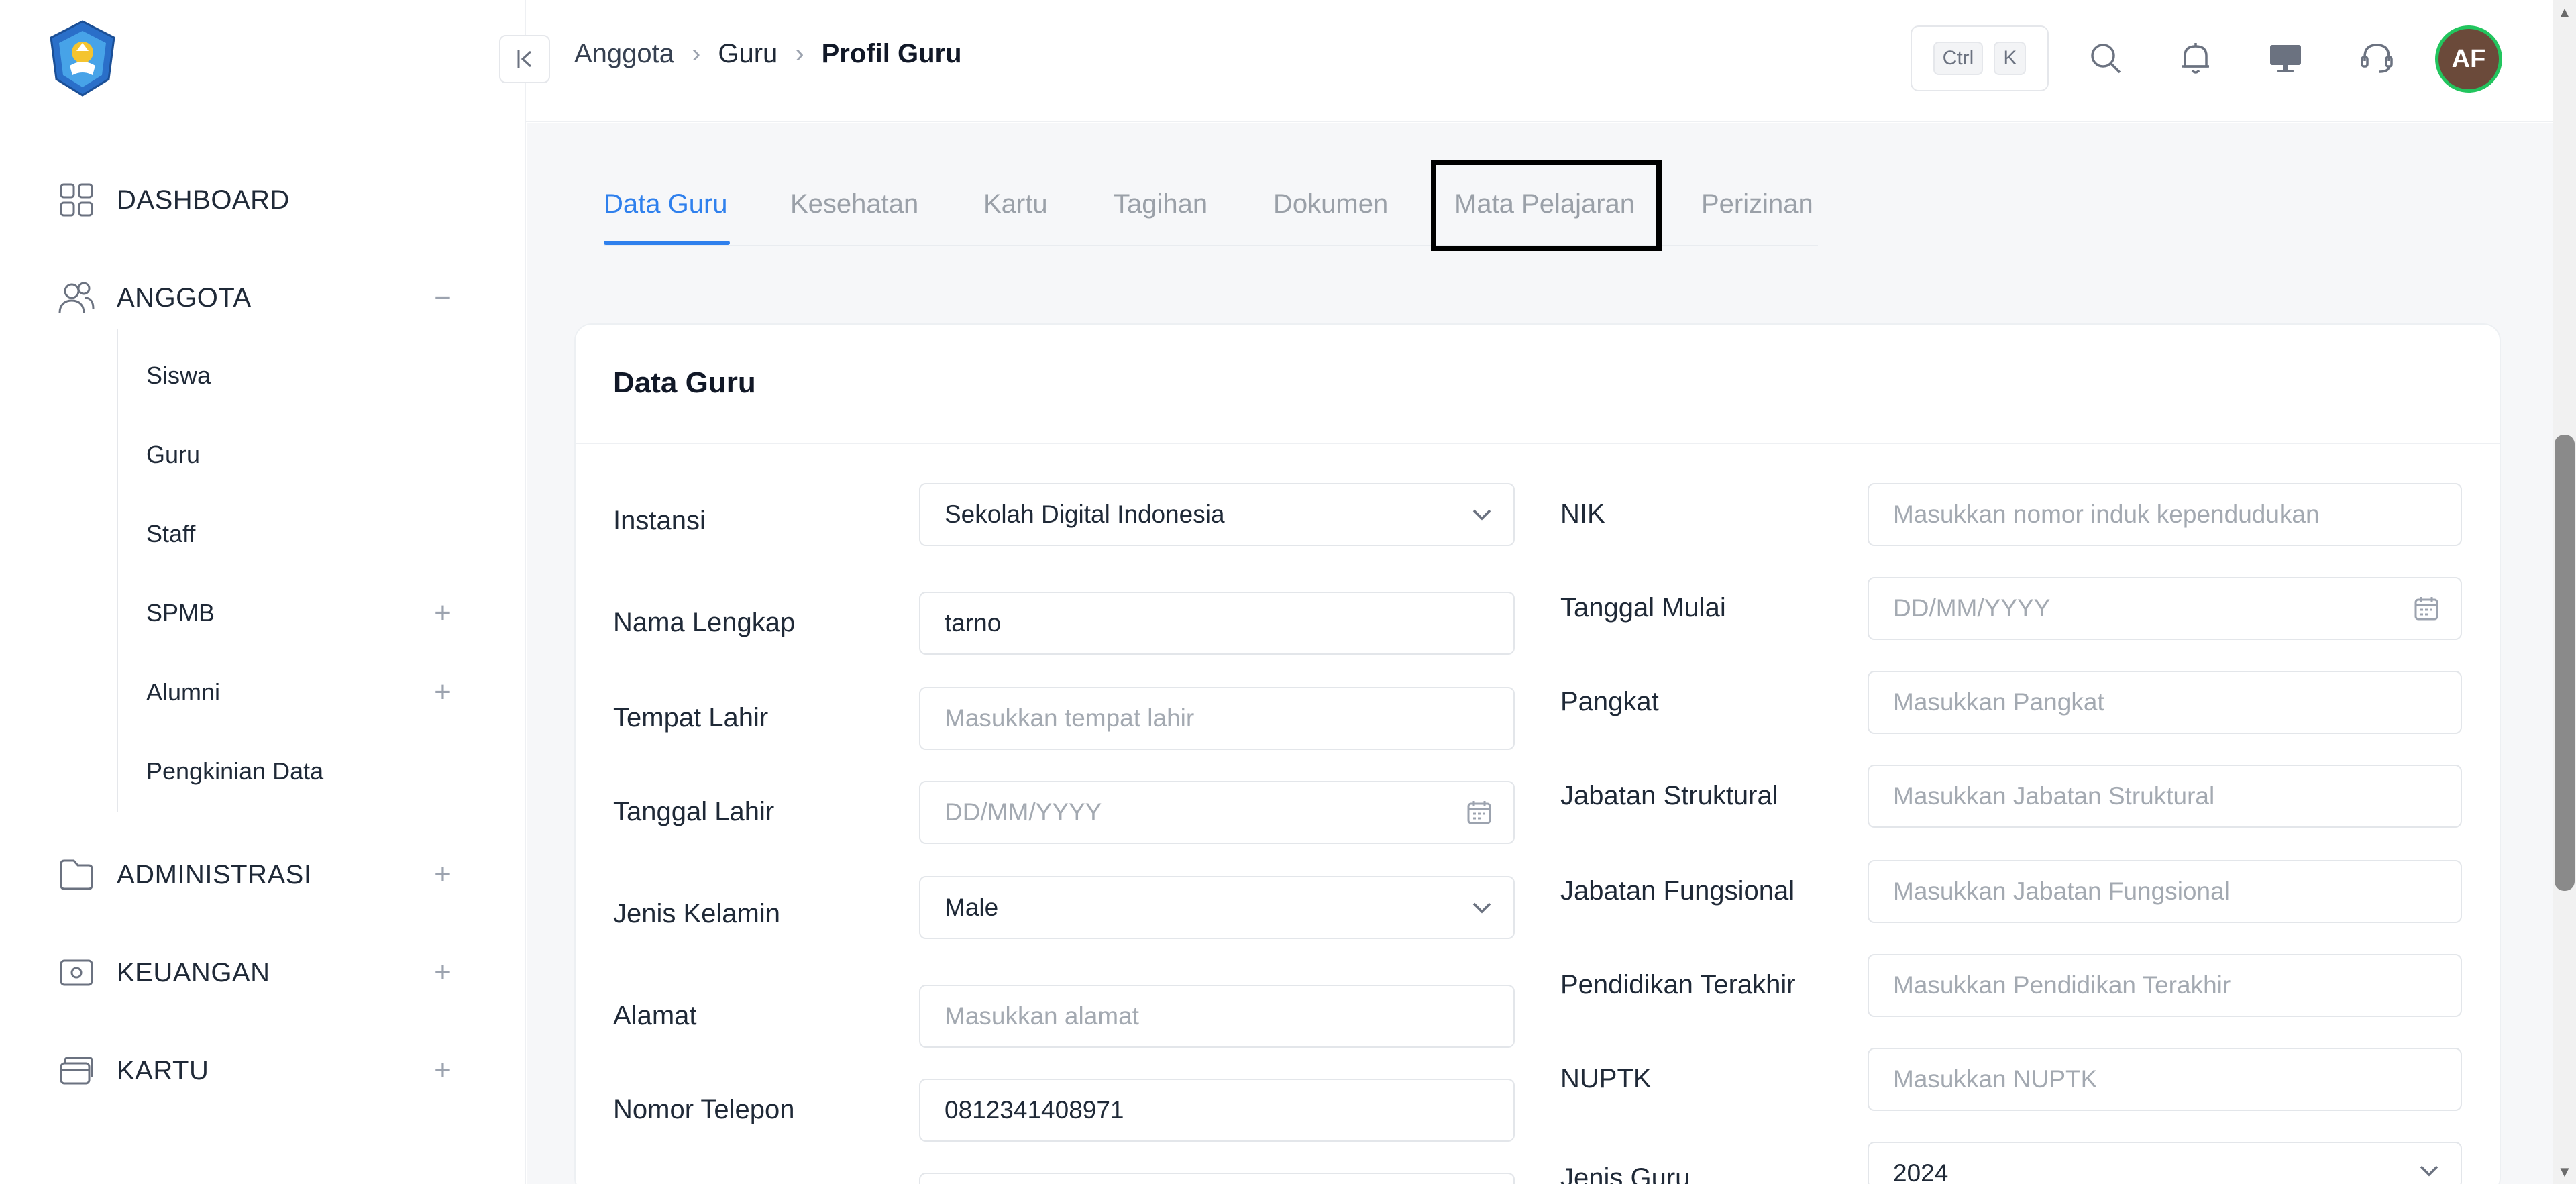  I want to click on monitor-icon, so click(2285, 58).